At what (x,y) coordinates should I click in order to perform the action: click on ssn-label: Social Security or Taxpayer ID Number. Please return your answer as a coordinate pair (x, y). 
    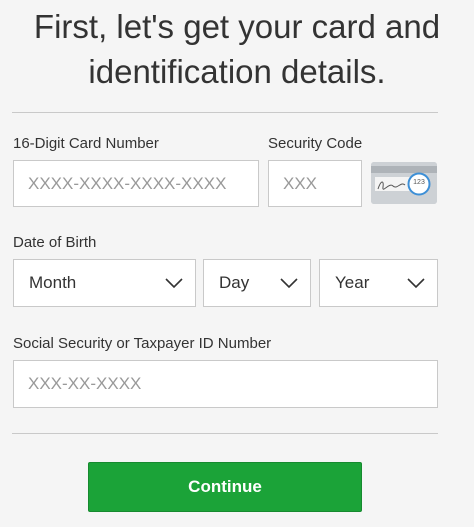
    Looking at the image, I should click on (142, 343).